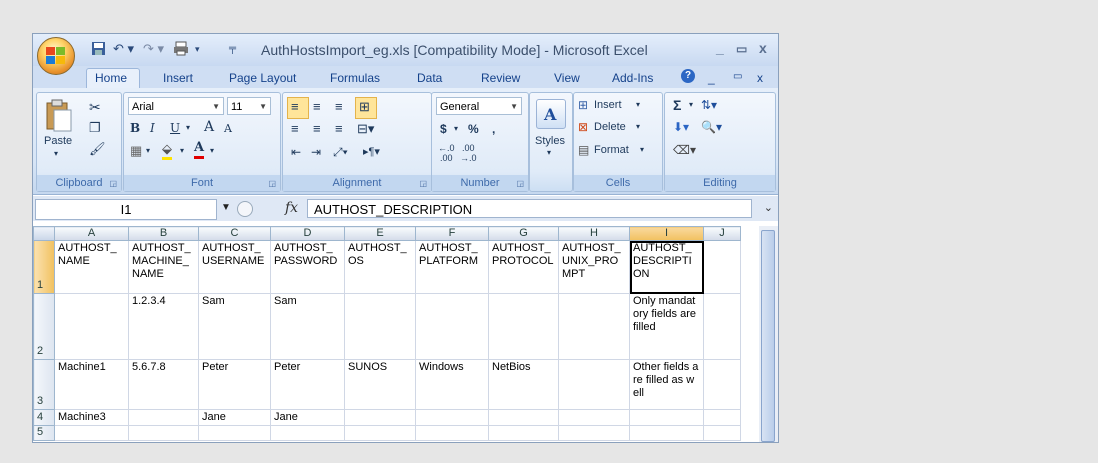 This screenshot has width=1098, height=463. I want to click on paste-dropdown-icon: ▾, so click(56, 153).